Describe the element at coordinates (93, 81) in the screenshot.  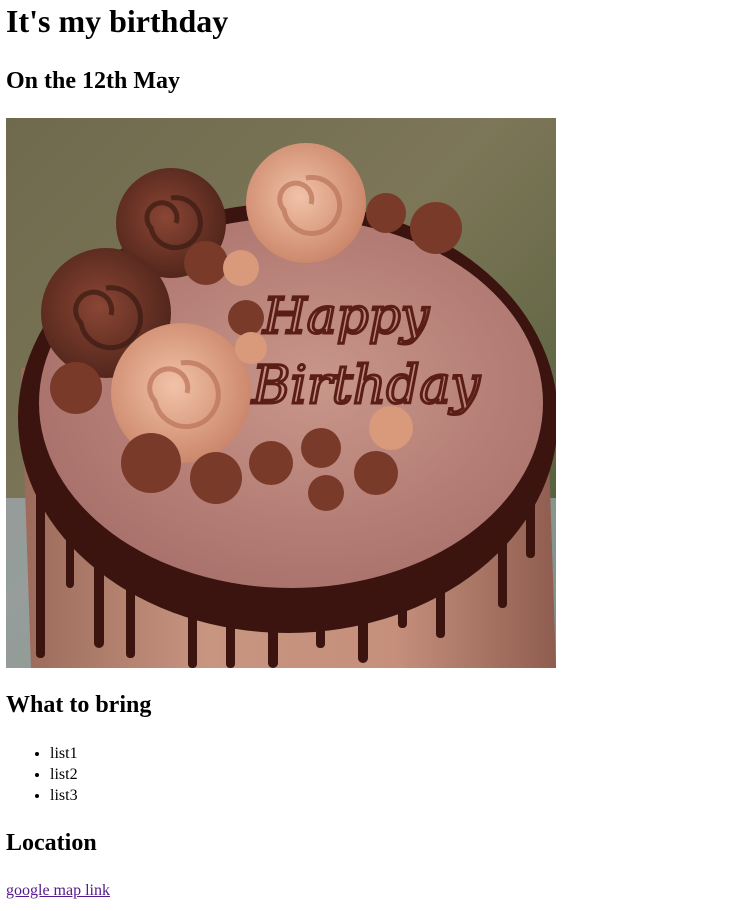
I see `date-heading: On the 12th May` at that location.